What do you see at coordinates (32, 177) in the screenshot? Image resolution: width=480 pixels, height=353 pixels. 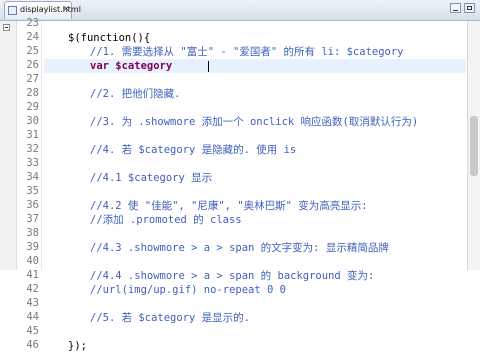 I see `line-number: 34` at bounding box center [32, 177].